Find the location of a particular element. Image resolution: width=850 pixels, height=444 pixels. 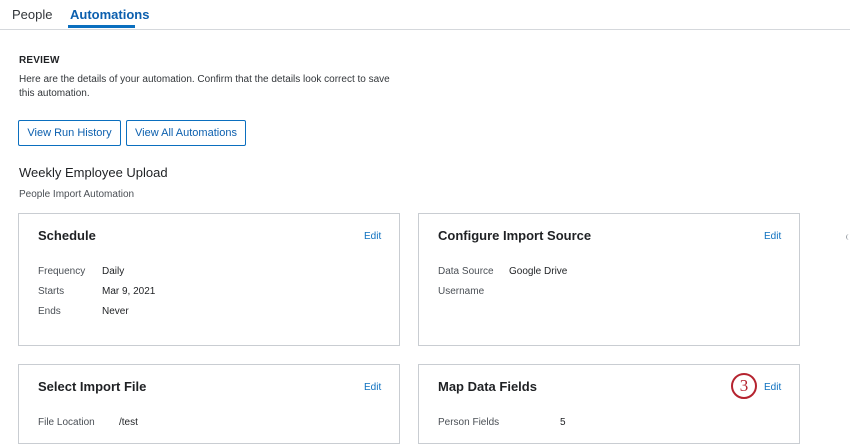

card-title: Configure Import Source is located at coordinates (515, 235).